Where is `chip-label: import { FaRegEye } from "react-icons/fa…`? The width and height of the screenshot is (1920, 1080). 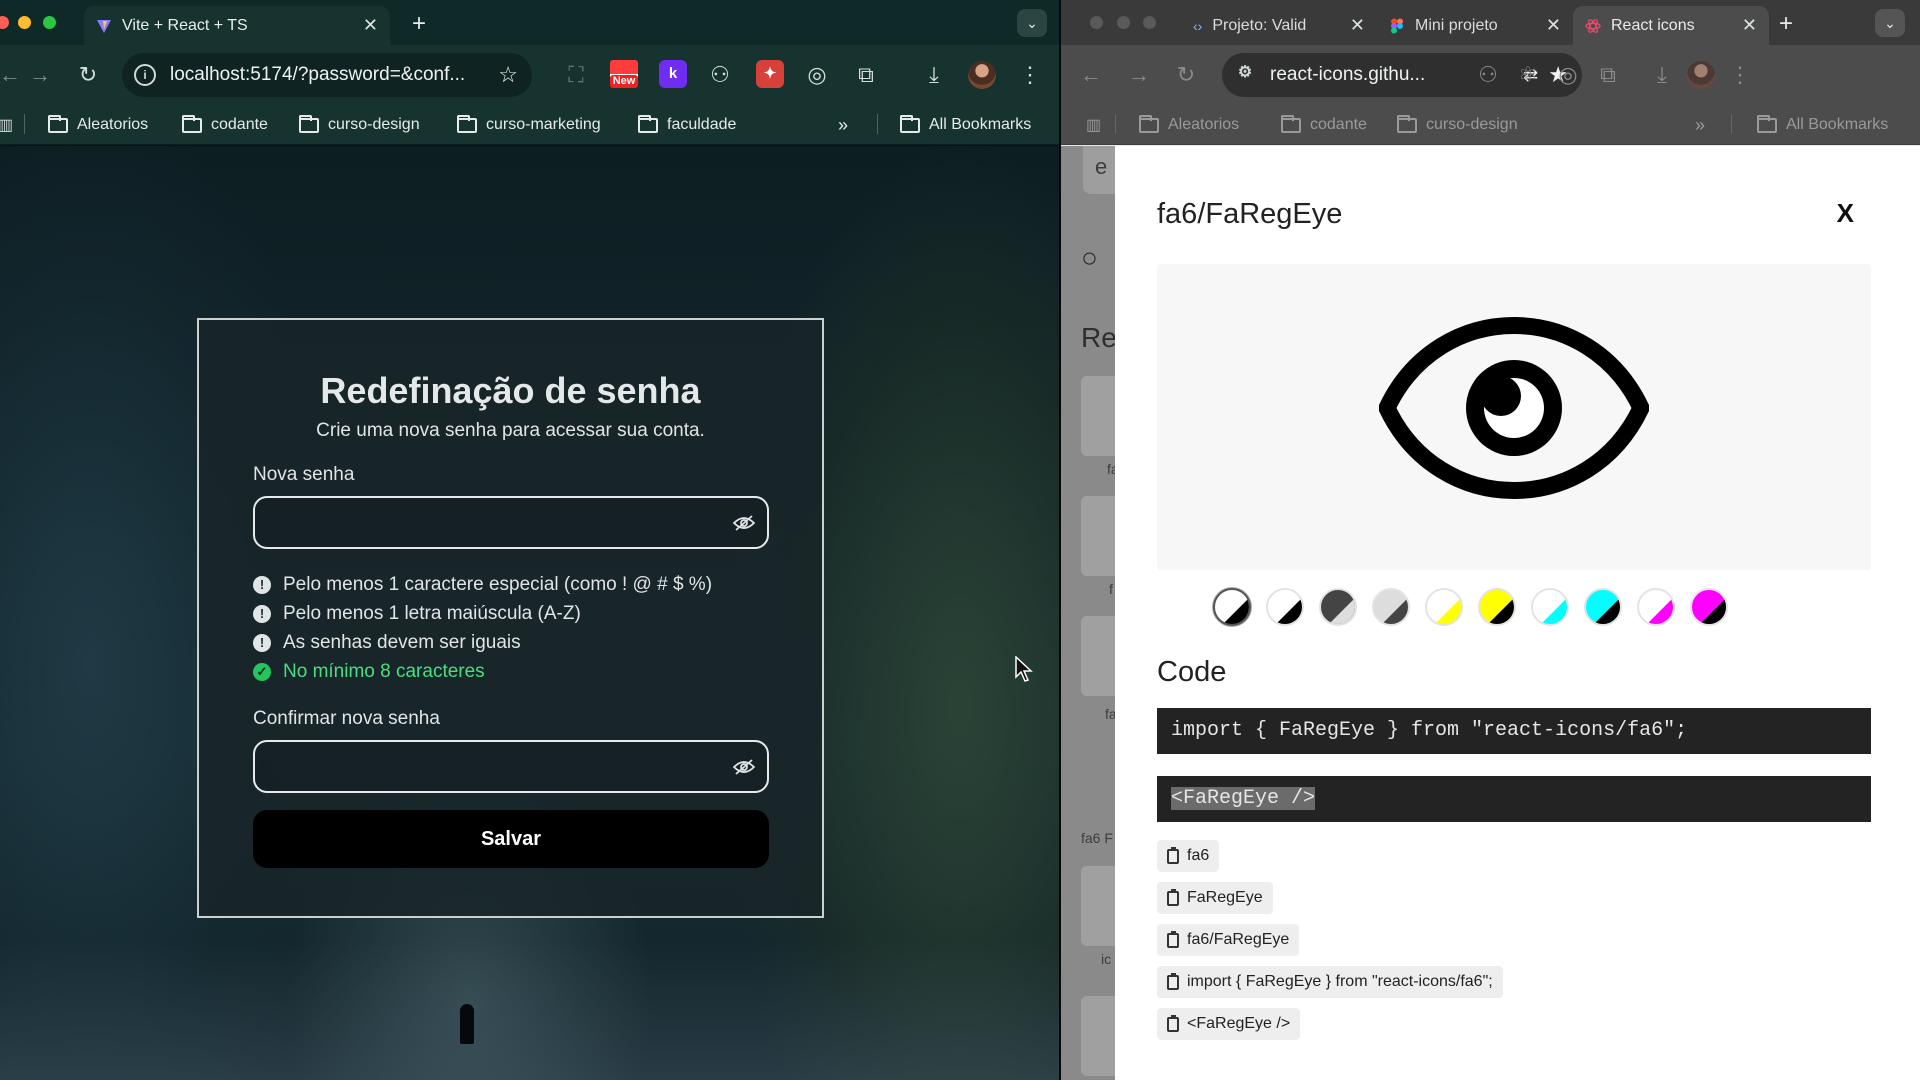
chip-label: import { FaRegEye } from "react-icons/fa… is located at coordinates (1340, 981).